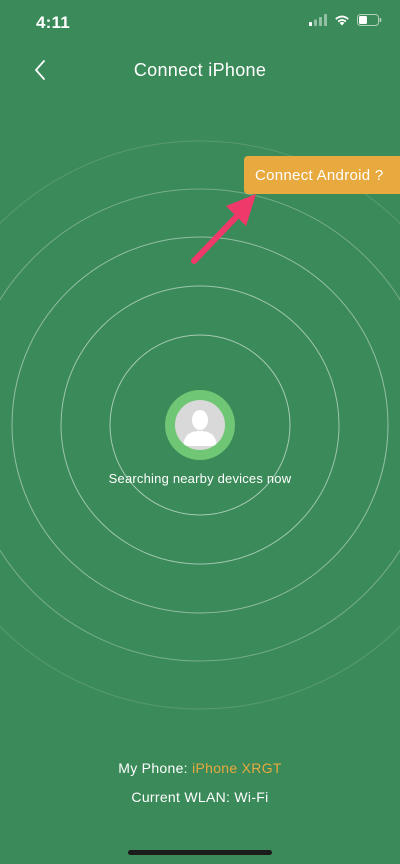 The height and width of the screenshot is (864, 400). What do you see at coordinates (369, 20) in the screenshot?
I see `battery-icon` at bounding box center [369, 20].